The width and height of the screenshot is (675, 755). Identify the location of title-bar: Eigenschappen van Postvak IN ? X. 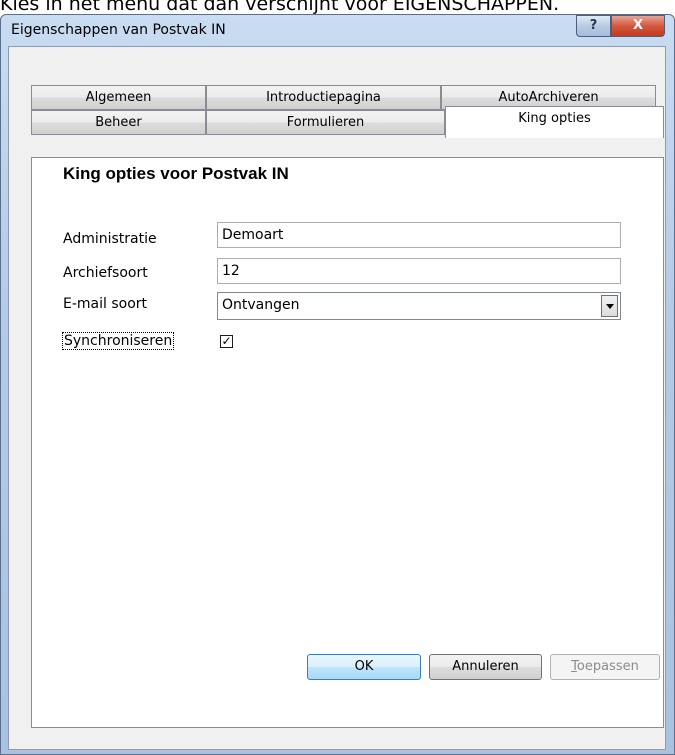
(337, 31).